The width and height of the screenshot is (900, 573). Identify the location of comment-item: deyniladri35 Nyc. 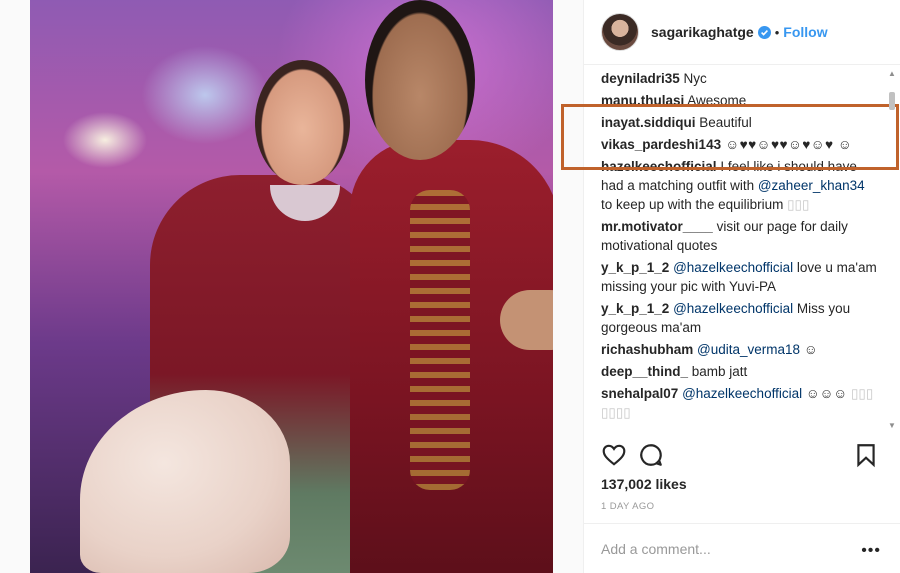
(739, 78).